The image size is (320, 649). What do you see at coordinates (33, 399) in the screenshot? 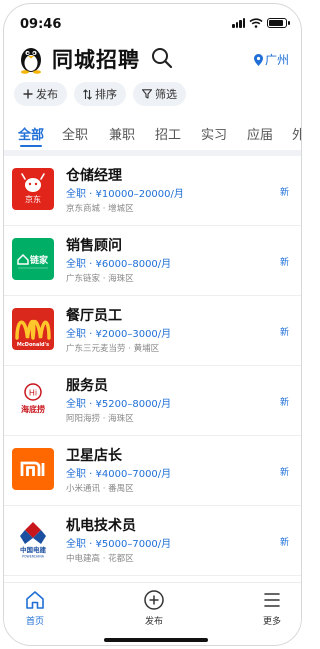
I see `haidilao-logo-icon: Hi 海底捞` at bounding box center [33, 399].